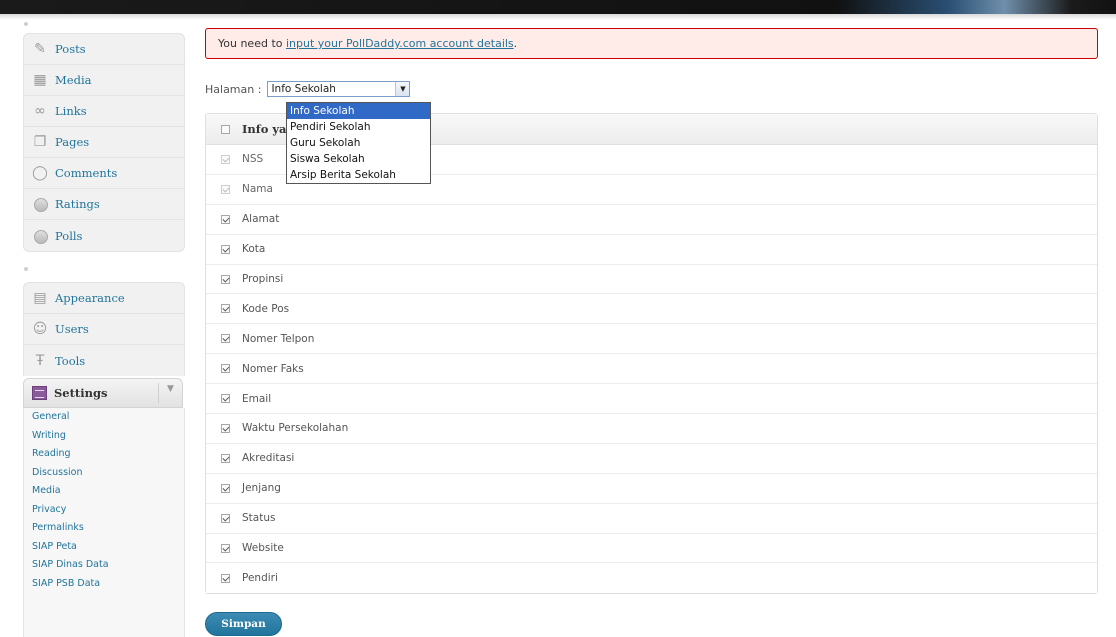 The image size is (1116, 637). I want to click on tools-icon: Ŧ, so click(40, 360).